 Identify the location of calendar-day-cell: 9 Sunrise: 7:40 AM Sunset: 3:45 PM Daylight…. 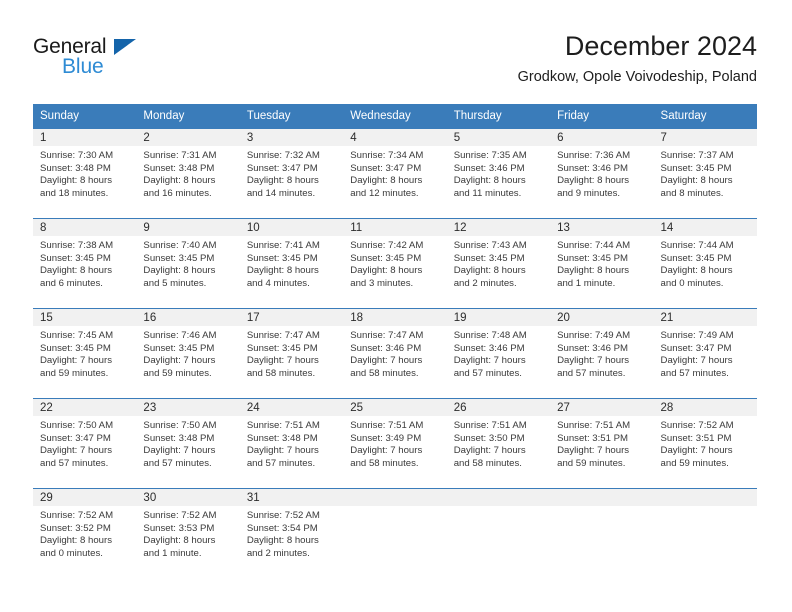
(188, 263).